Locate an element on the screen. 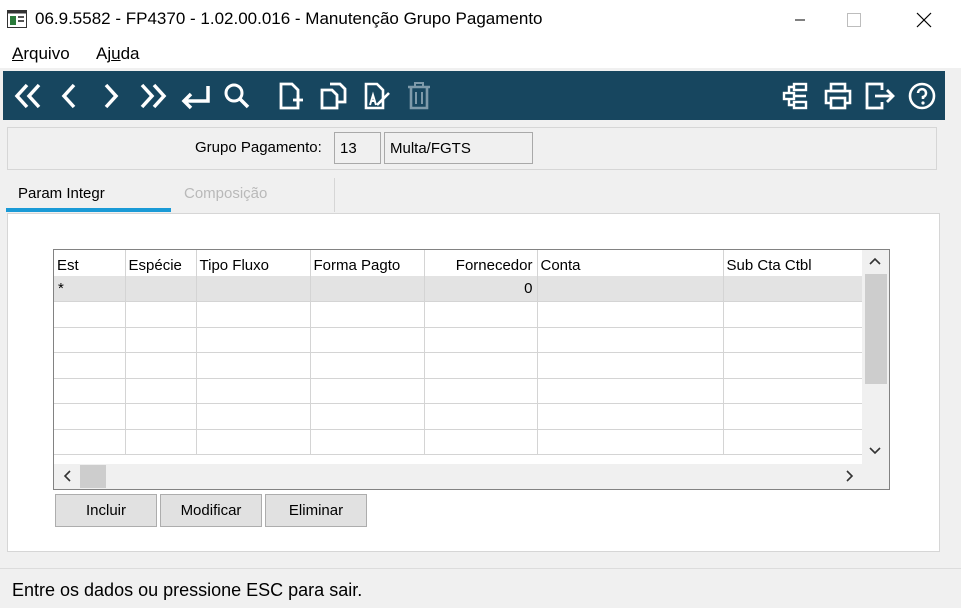  help-button is located at coordinates (922, 96).